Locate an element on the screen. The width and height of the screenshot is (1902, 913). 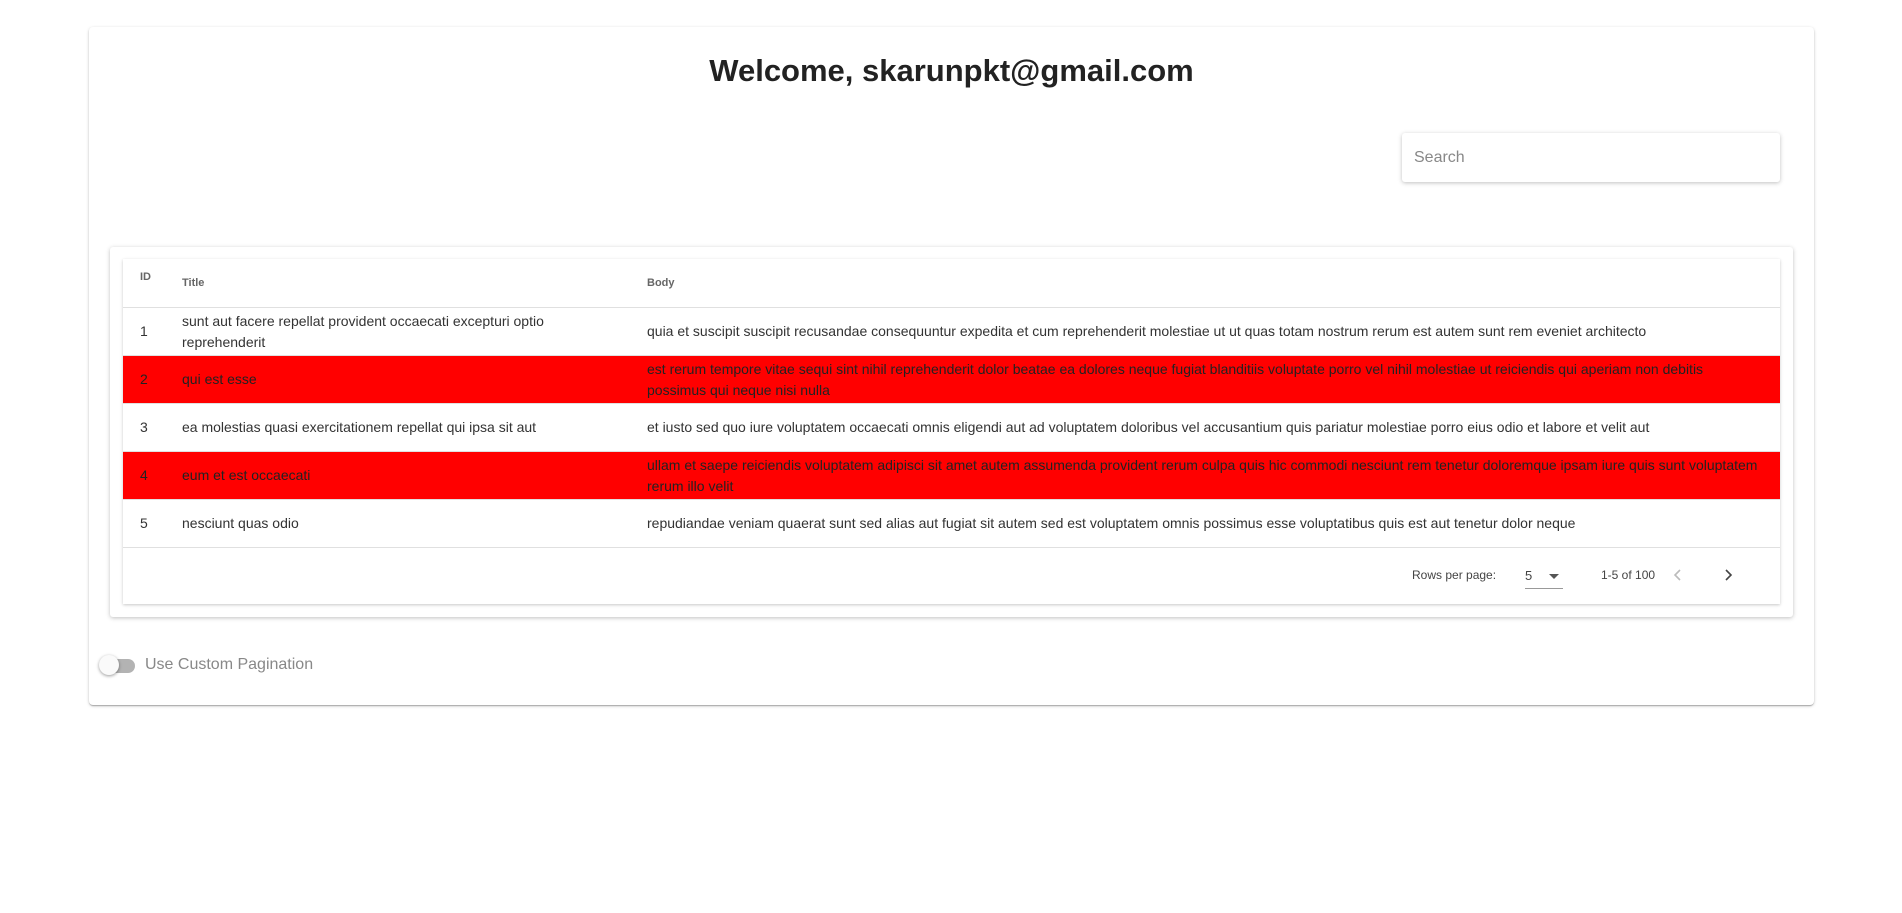
rows-per-page-select: 5 is located at coordinates (1544, 575).